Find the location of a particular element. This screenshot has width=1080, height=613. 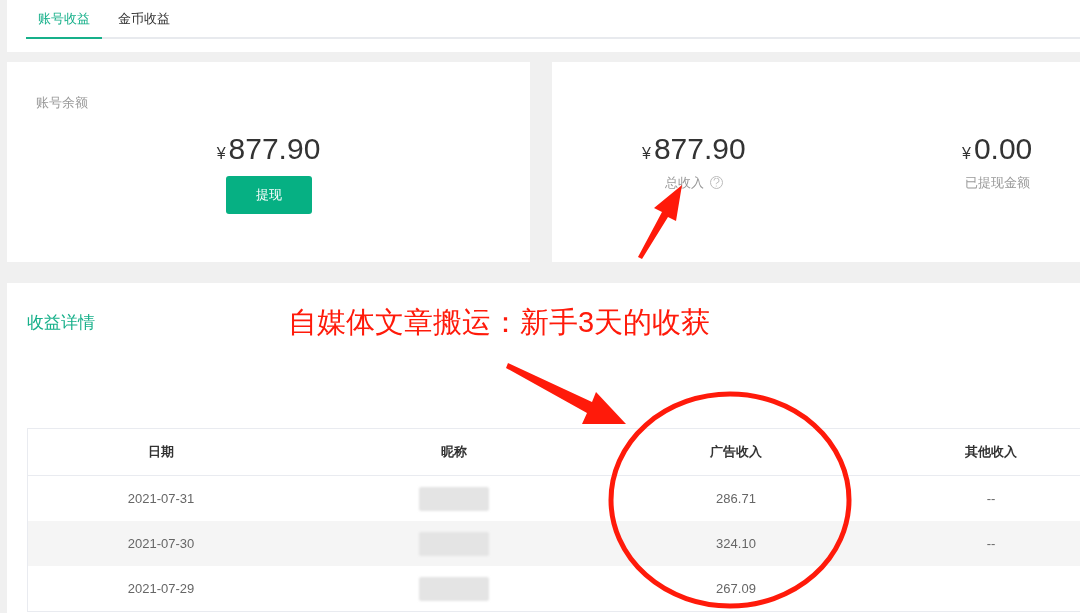

balance-label: 账号余额 is located at coordinates (62, 103).